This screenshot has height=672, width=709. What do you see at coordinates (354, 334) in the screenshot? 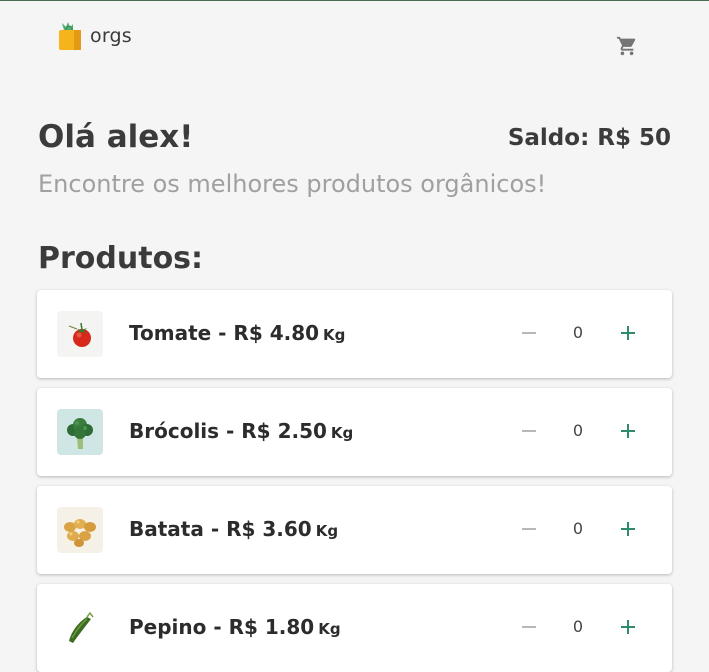
I see `product-card-tomate: Tomate - R$ 4.80 Kg 0` at bounding box center [354, 334].